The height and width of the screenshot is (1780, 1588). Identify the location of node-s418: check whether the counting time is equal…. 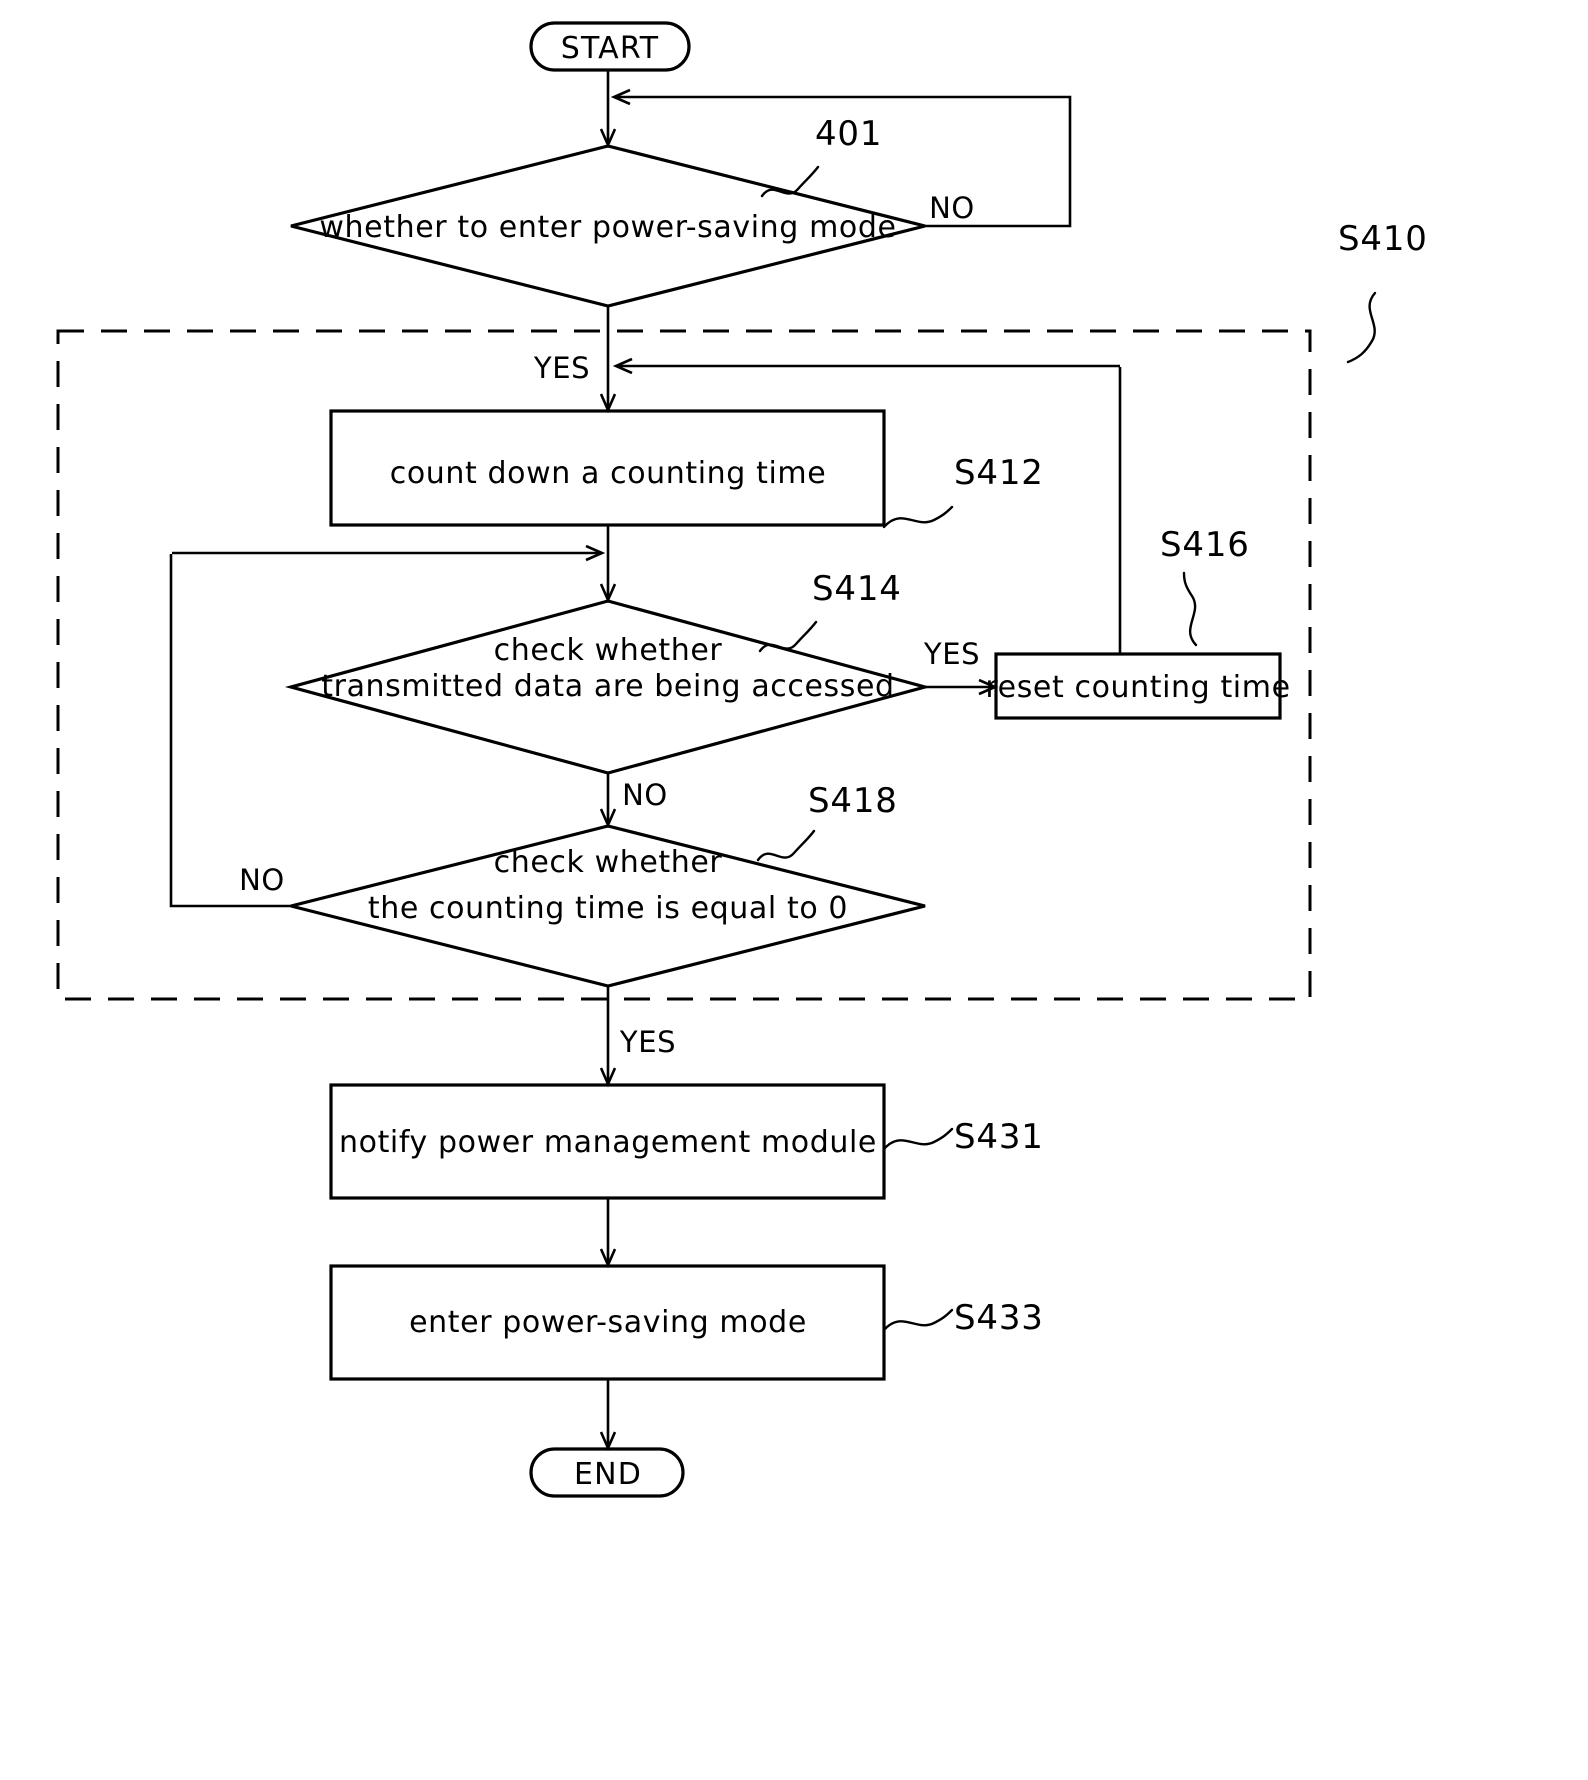
(608, 906).